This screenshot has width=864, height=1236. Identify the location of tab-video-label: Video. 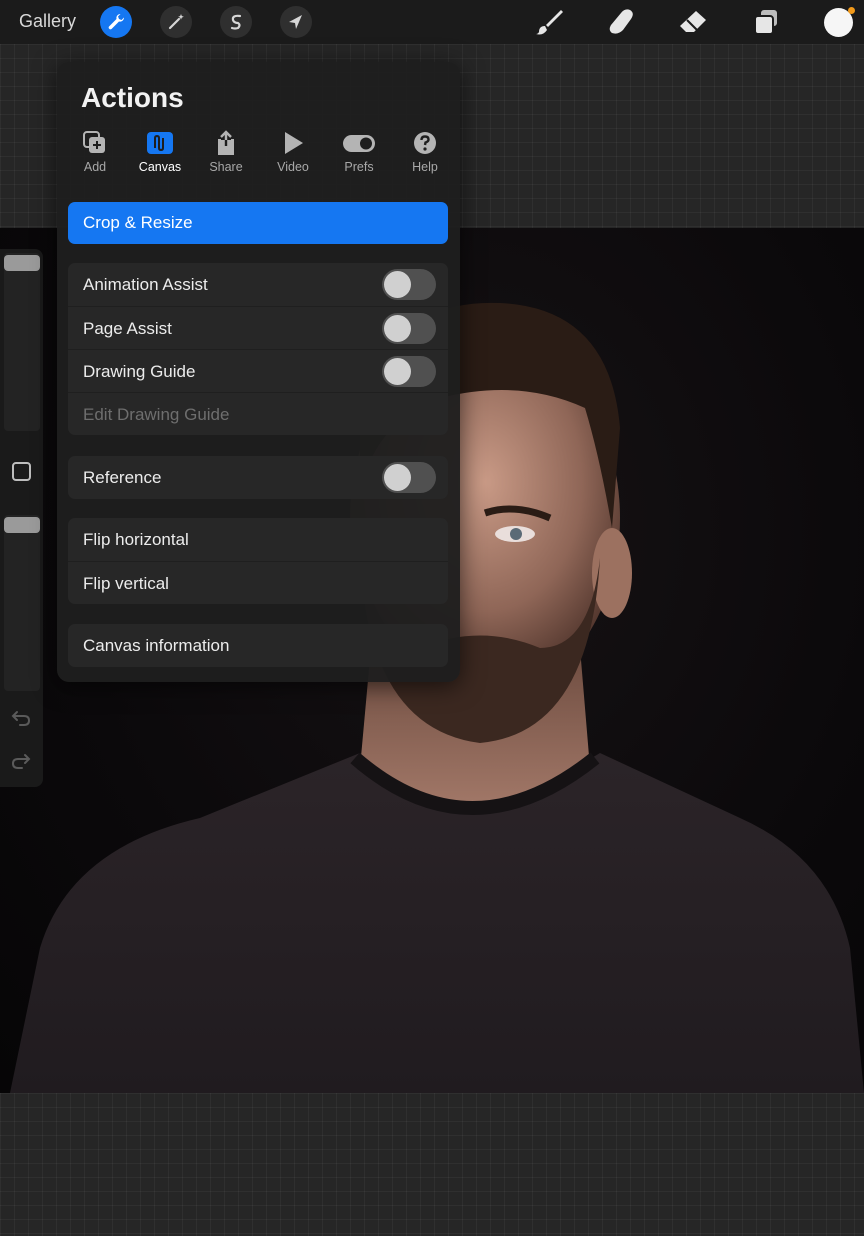
(293, 167).